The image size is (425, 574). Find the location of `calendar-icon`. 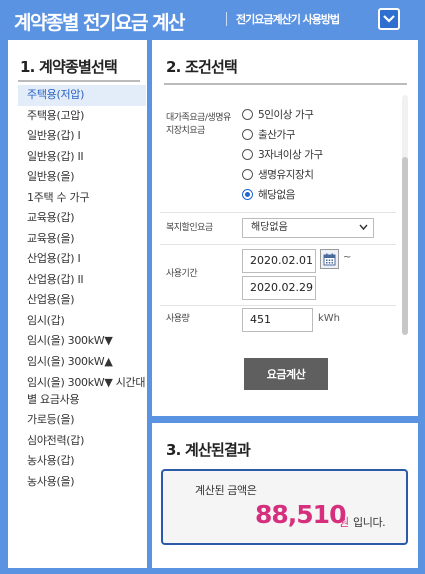

calendar-icon is located at coordinates (329, 259).